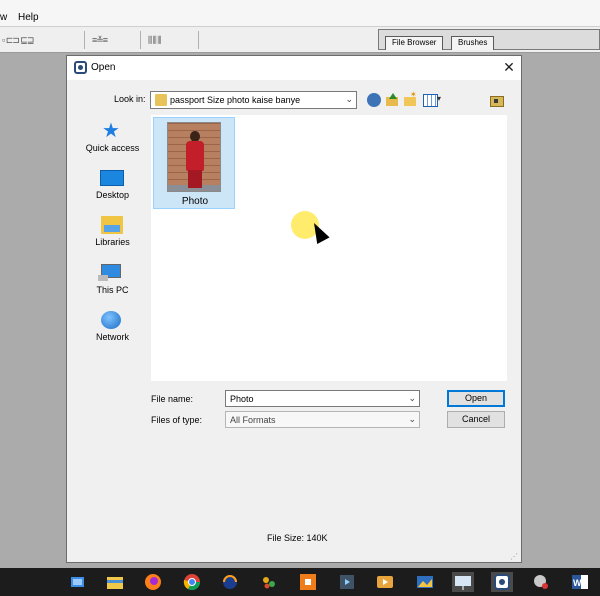 This screenshot has width=600, height=596. What do you see at coordinates (161, 100) in the screenshot?
I see `folder-icon` at bounding box center [161, 100].